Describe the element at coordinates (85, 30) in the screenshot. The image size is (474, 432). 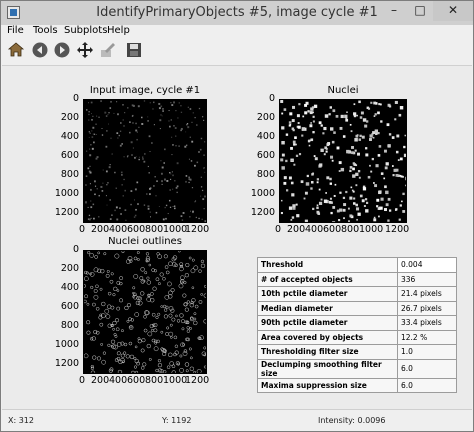
I see `menu-subplots: Subplots` at that location.